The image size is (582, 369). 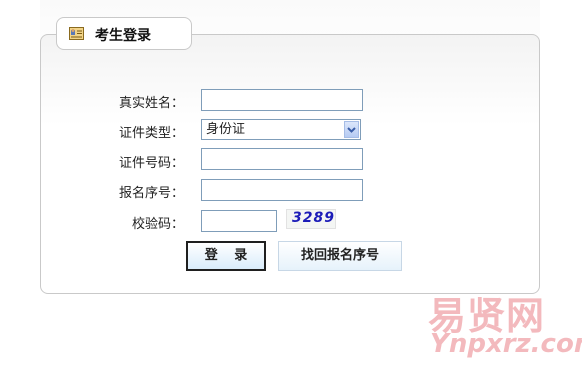 What do you see at coordinates (226, 129) in the screenshot?
I see `id-type-selected: 身份证` at bounding box center [226, 129].